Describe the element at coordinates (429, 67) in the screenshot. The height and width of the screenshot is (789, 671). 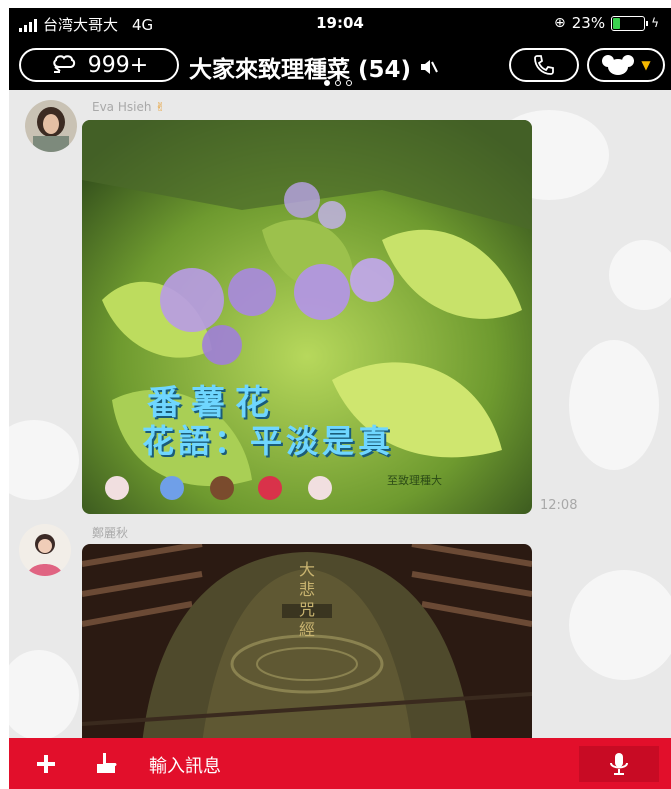
I see `mute-icon` at that location.